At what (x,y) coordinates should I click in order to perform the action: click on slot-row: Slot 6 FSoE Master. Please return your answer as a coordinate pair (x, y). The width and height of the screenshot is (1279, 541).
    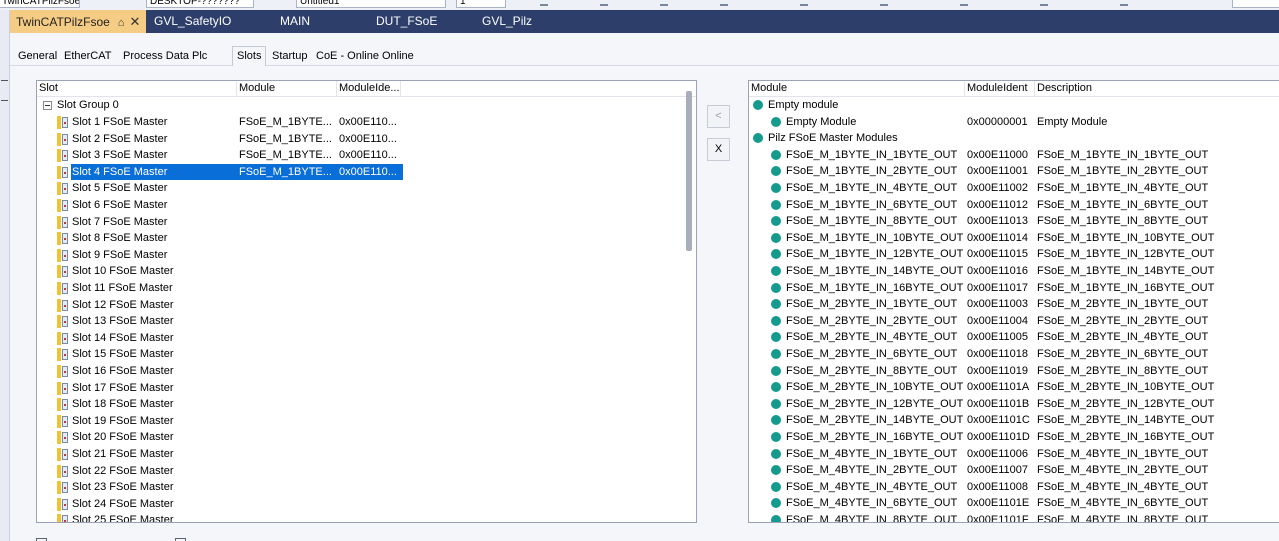
    Looking at the image, I should click on (366, 205).